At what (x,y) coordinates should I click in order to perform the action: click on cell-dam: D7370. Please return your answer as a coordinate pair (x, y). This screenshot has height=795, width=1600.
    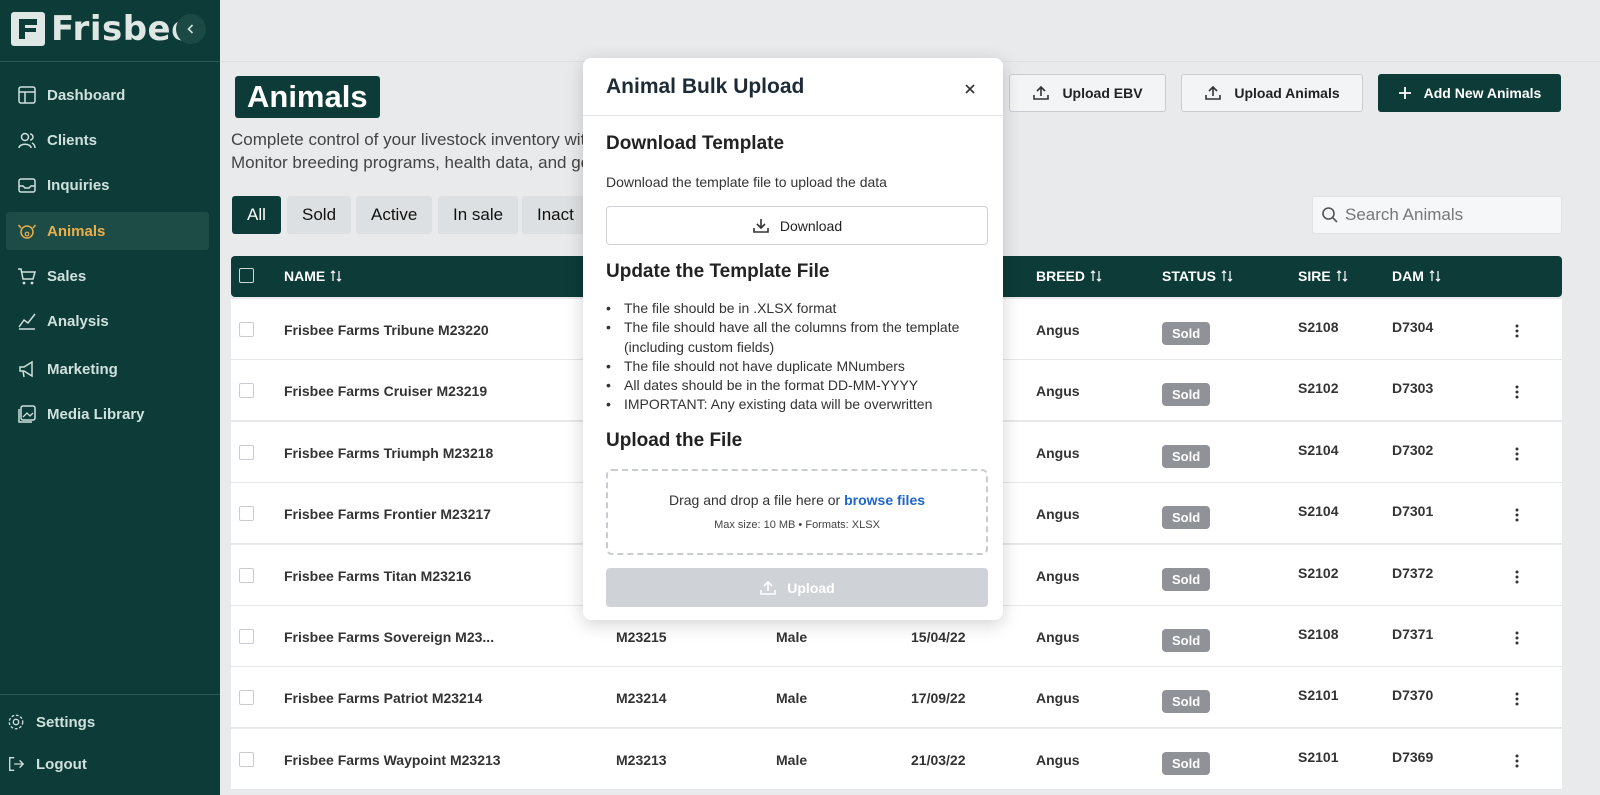
    Looking at the image, I should click on (1413, 695).